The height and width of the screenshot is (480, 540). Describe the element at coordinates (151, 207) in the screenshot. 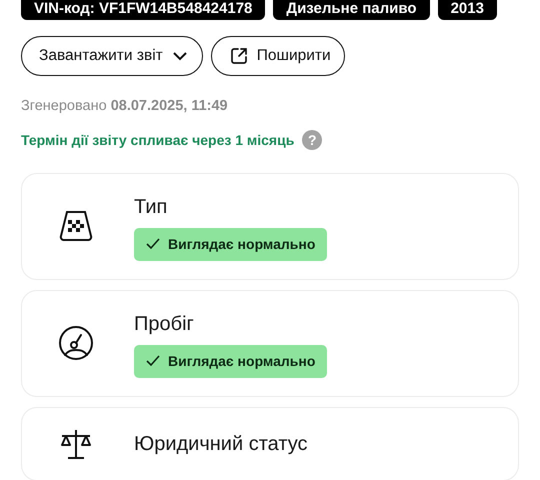

I see `check-title: Тип` at that location.